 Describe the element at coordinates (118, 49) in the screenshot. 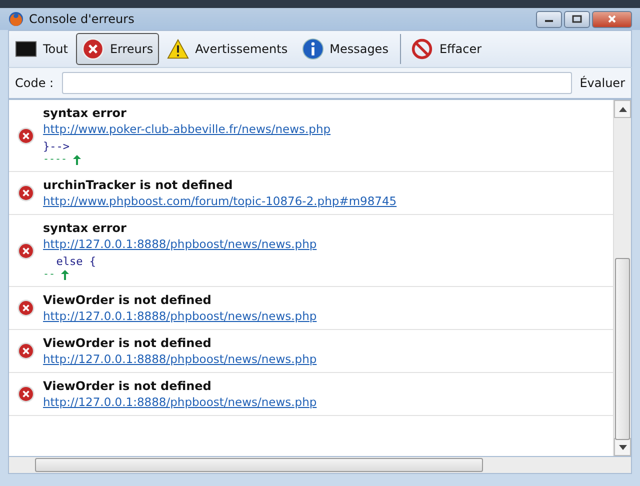

I see `toolbar-button: Erreurs` at that location.